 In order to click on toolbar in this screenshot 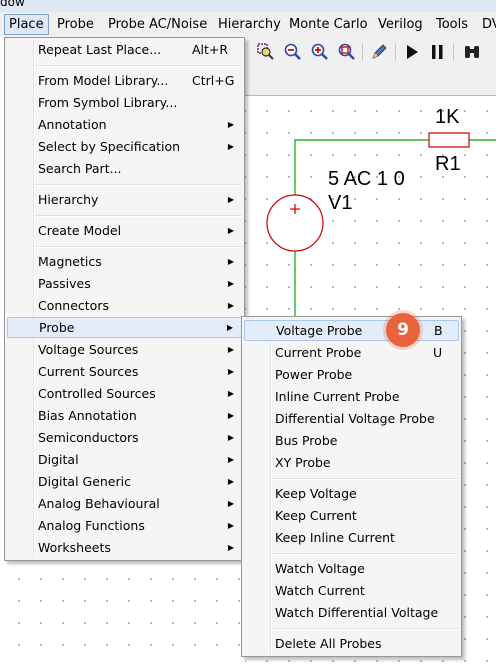, I will do `click(370, 52)`.